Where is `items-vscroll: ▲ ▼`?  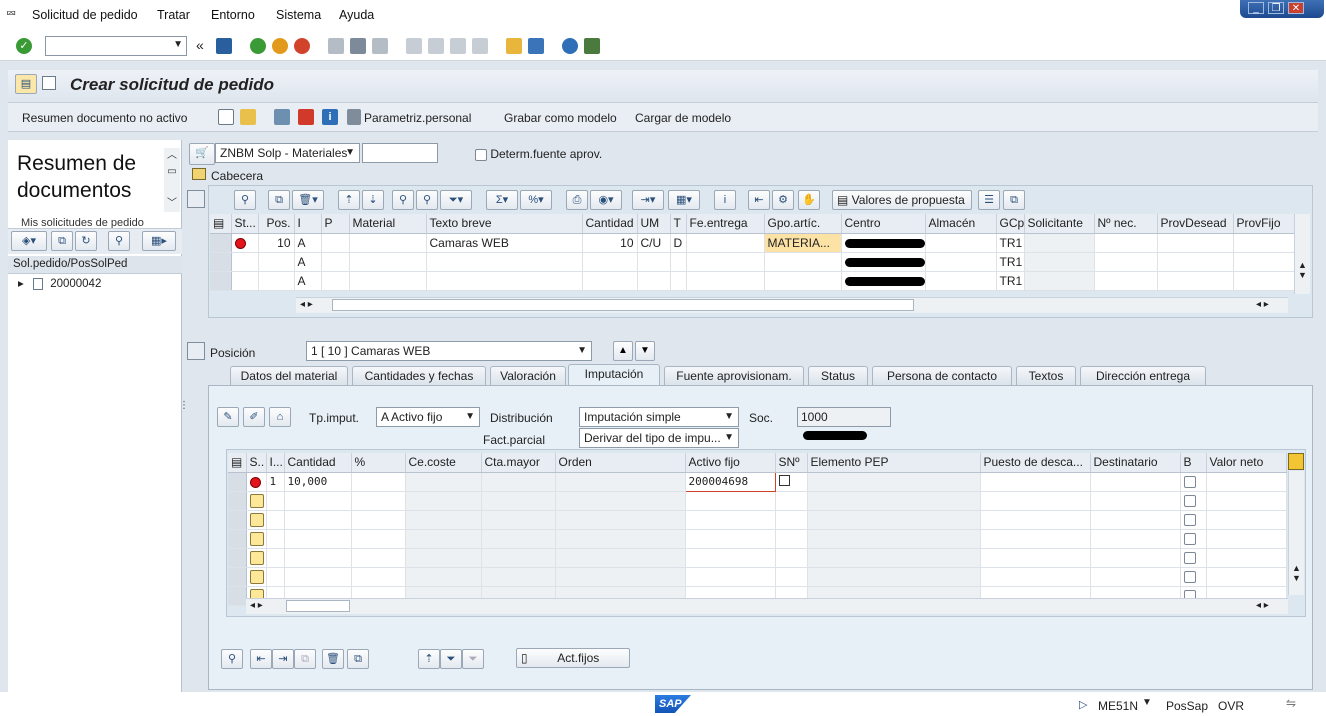 items-vscroll: ▲ ▼ is located at coordinates (1302, 254).